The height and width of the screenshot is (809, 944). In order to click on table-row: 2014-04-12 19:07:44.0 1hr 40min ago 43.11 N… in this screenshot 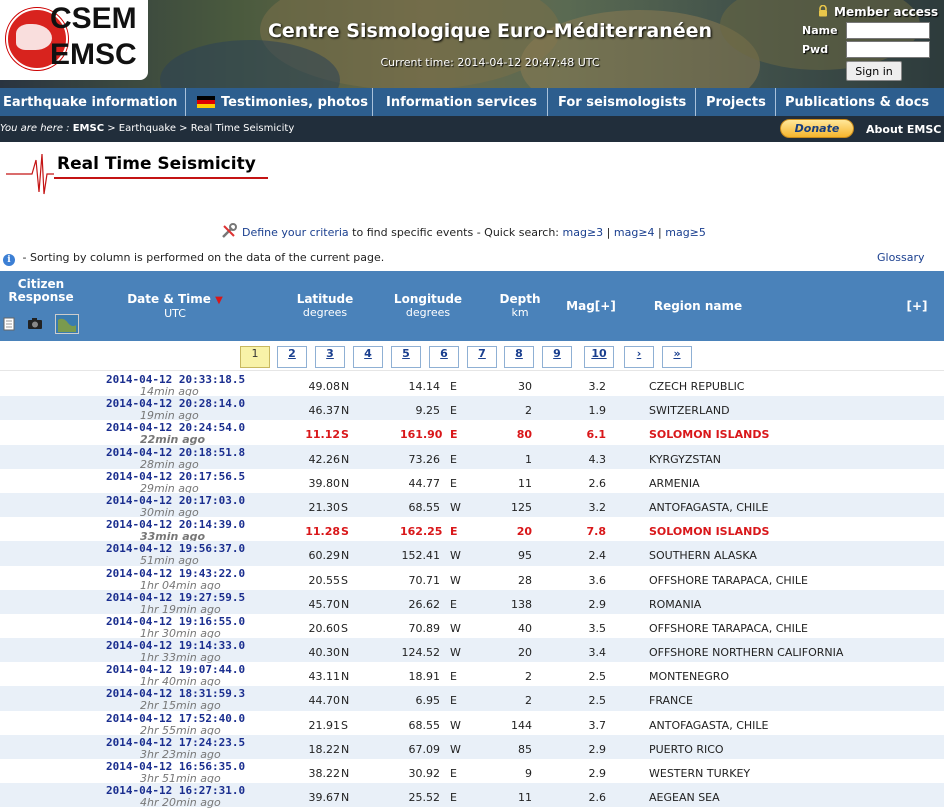, I will do `click(472, 675)`.